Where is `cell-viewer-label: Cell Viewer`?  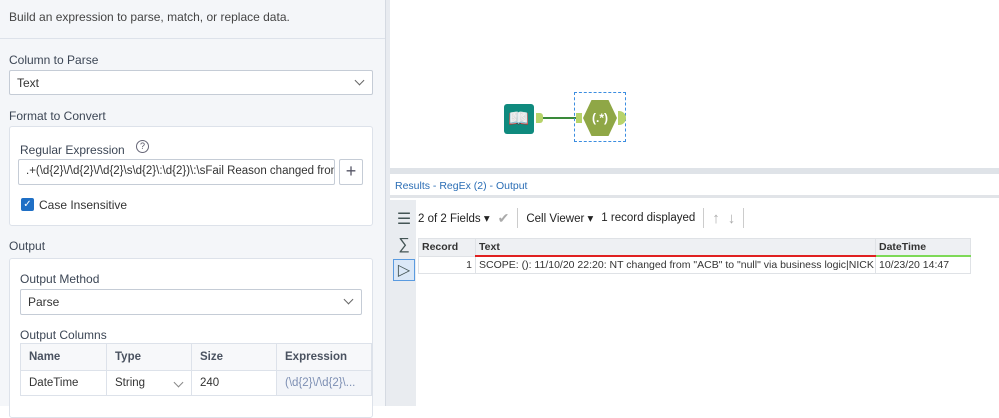 cell-viewer-label: Cell Viewer is located at coordinates (555, 219).